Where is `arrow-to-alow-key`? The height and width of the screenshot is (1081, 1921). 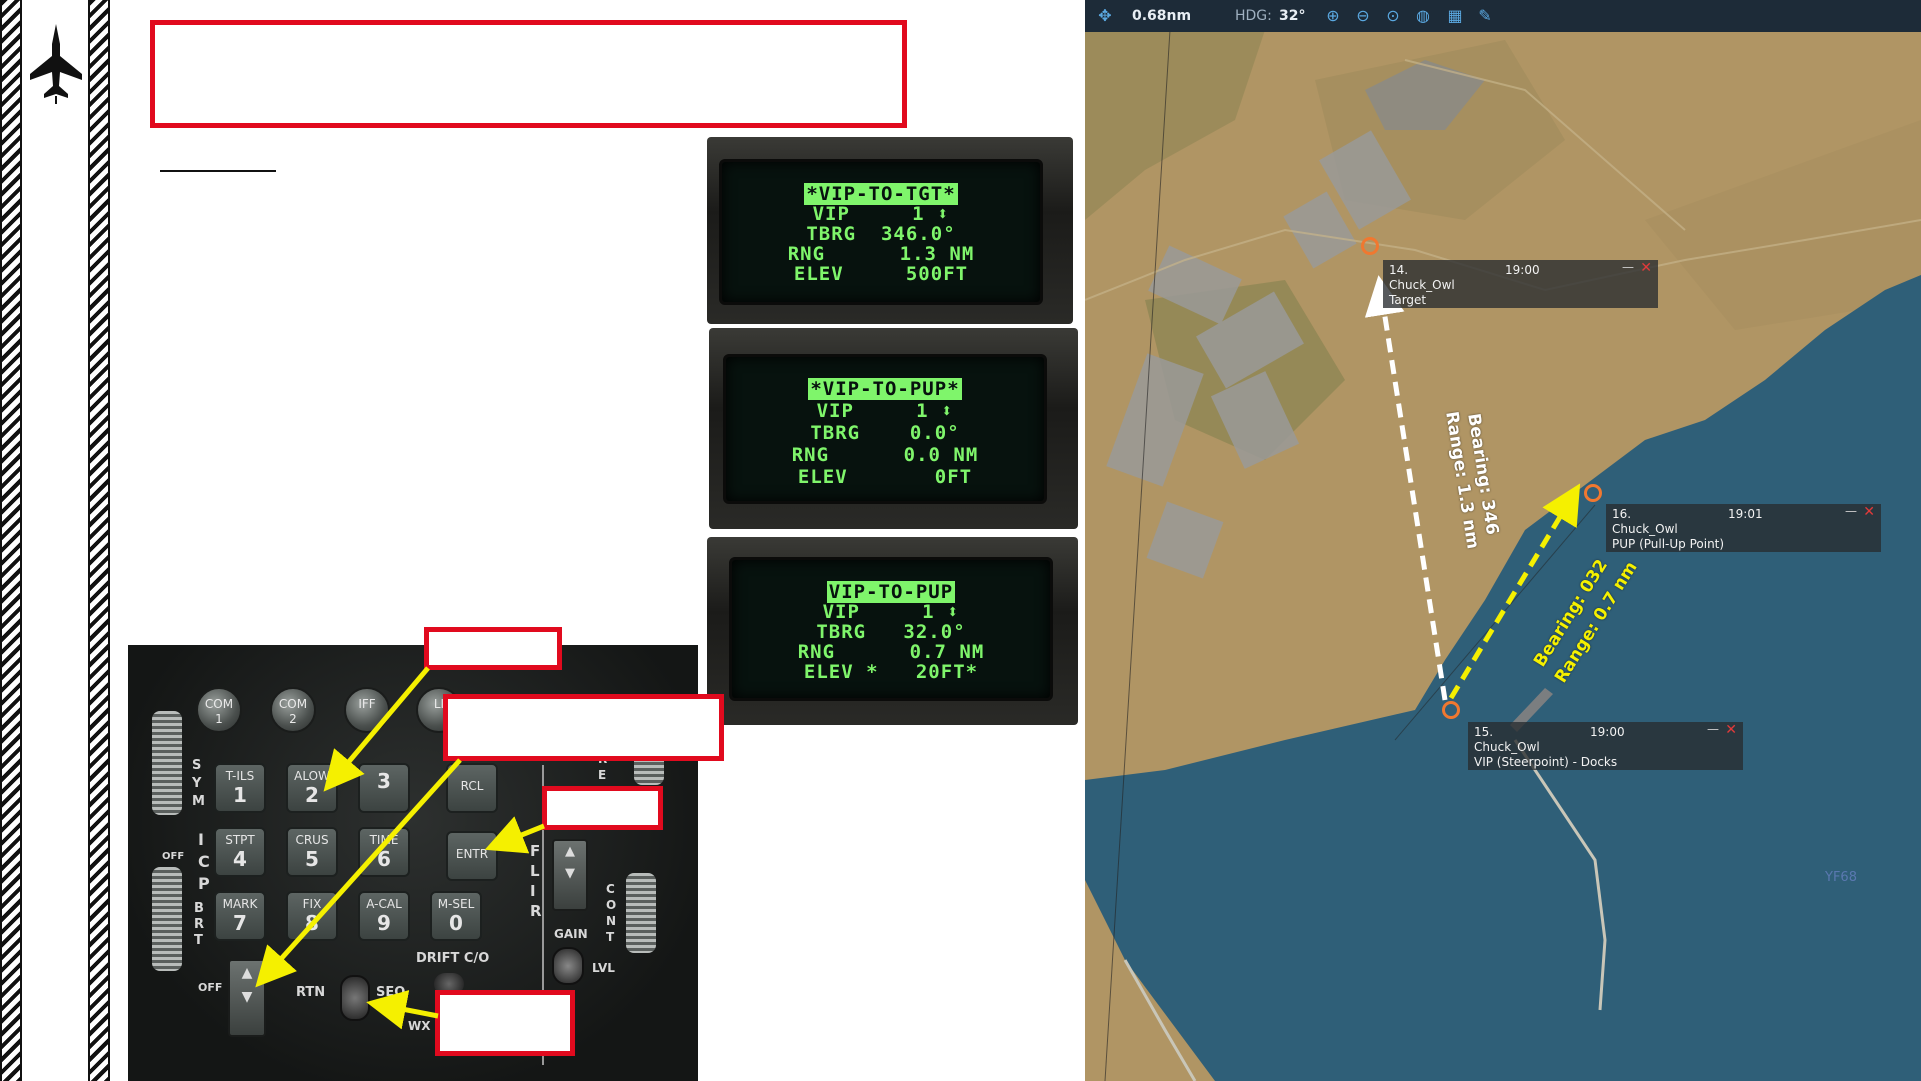 arrow-to-alow-key is located at coordinates (376, 729).